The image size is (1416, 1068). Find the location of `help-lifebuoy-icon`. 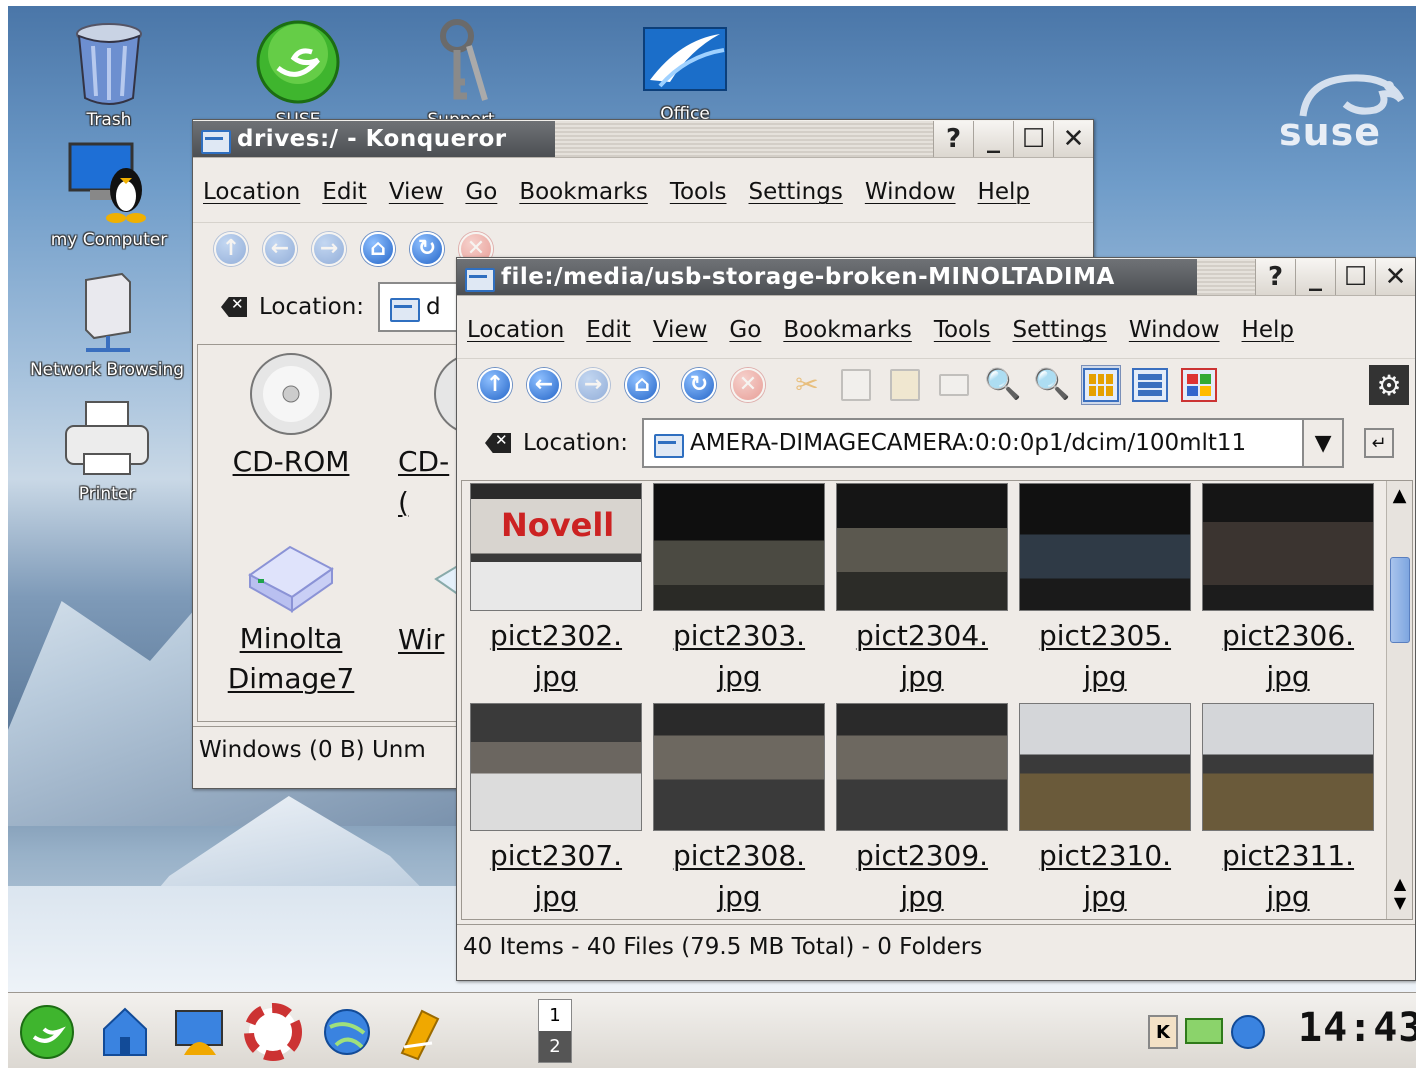

help-lifebuoy-icon is located at coordinates (273, 1032).